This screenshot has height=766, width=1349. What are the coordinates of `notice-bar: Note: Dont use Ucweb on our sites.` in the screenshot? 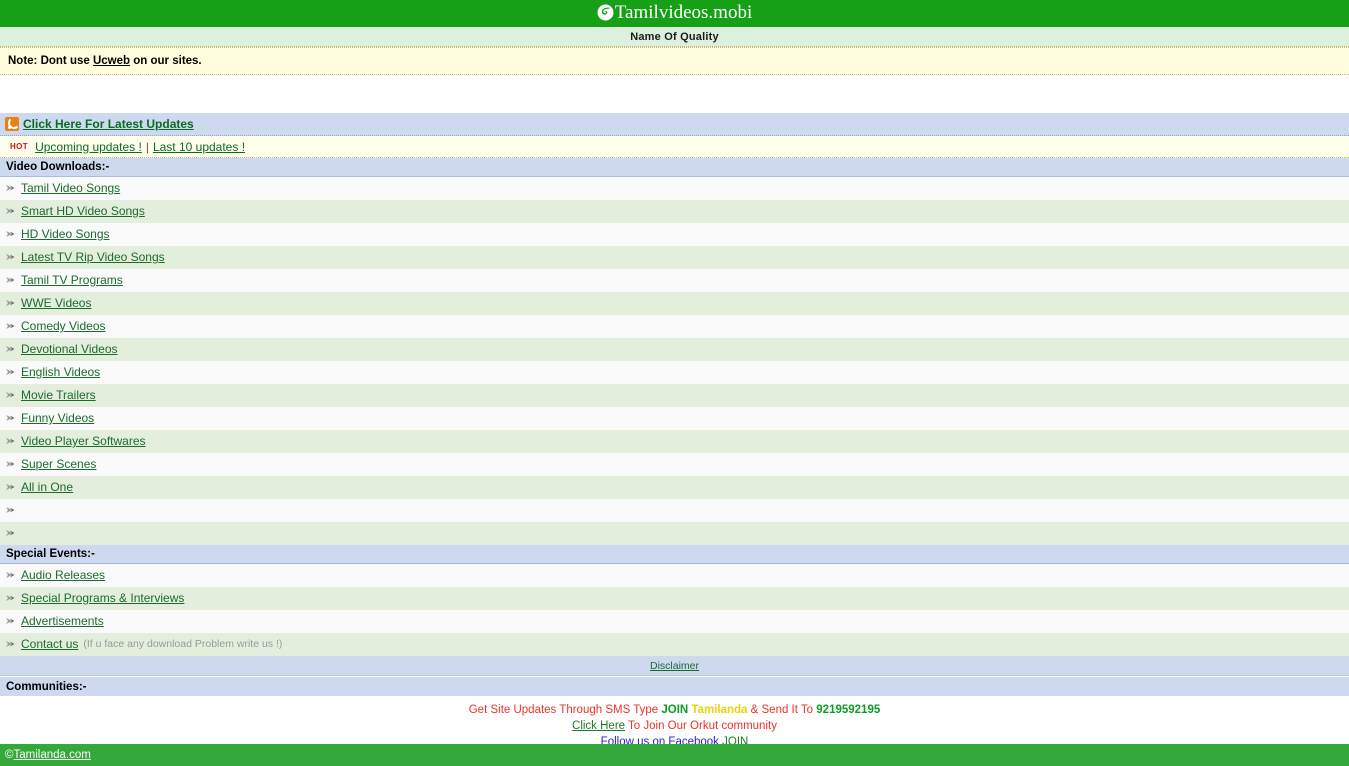 It's located at (674, 61).